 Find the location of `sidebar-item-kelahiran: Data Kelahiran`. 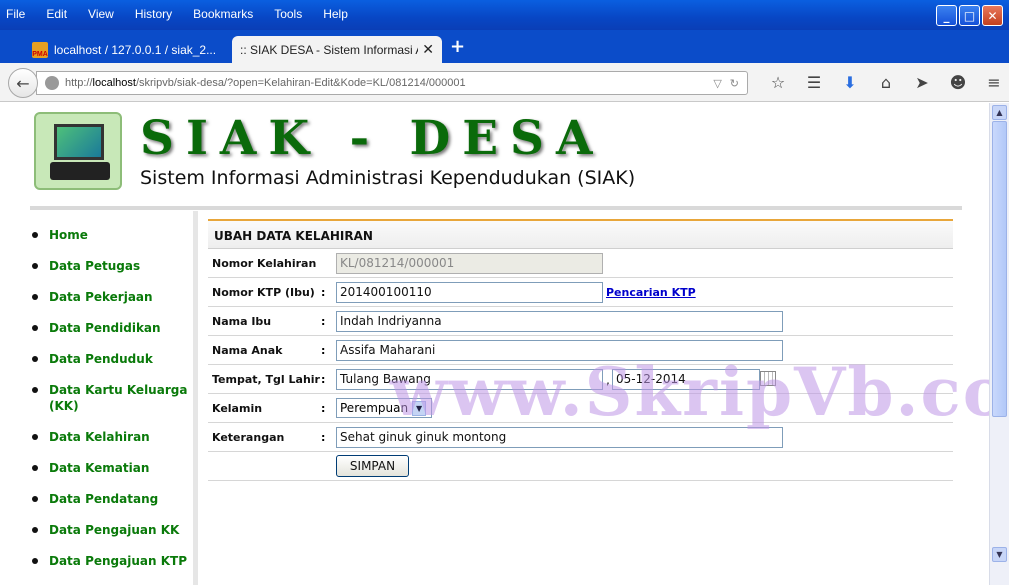

sidebar-item-kelahiran: Data Kelahiran is located at coordinates (111, 437).